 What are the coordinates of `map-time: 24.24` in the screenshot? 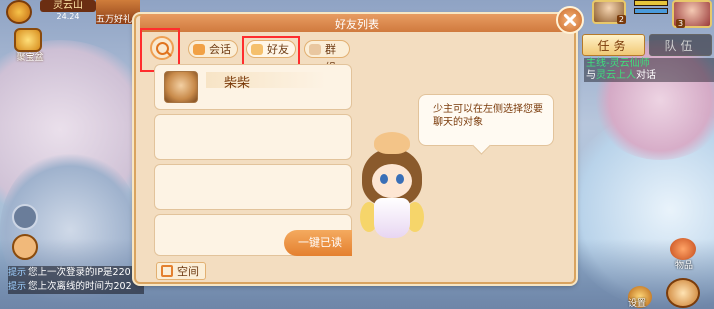 It's located at (68, 16).